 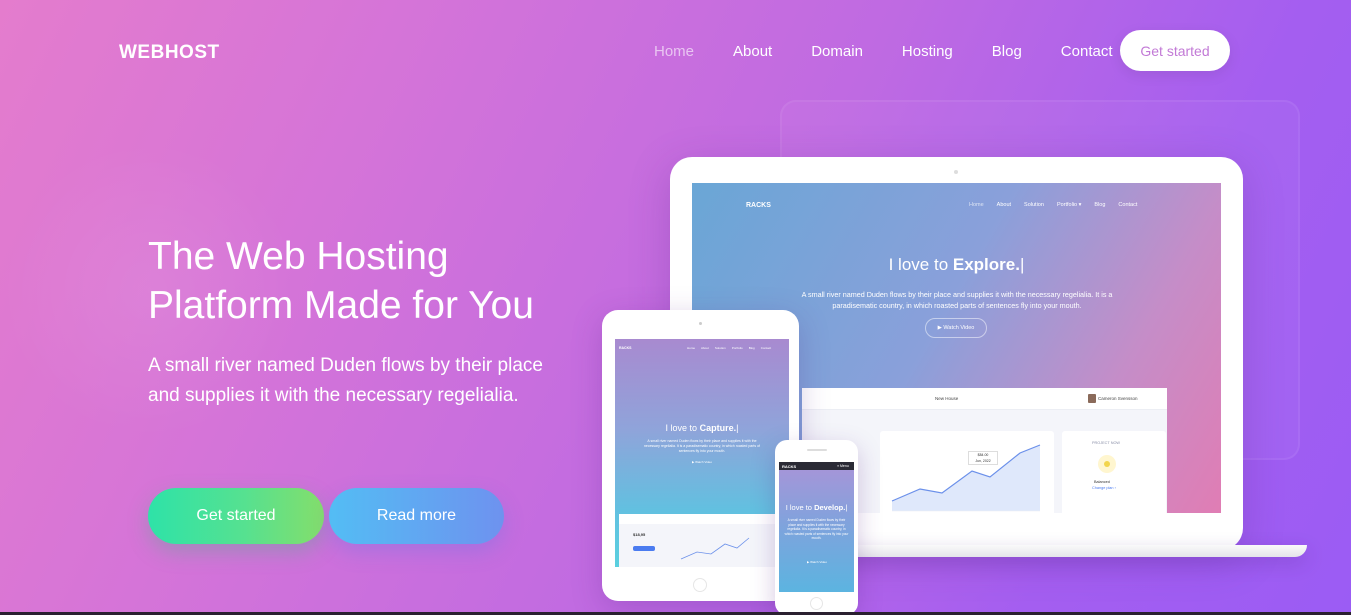 I want to click on chart-tooltip: $84.00 Jun, 2022, so click(x=983, y=458).